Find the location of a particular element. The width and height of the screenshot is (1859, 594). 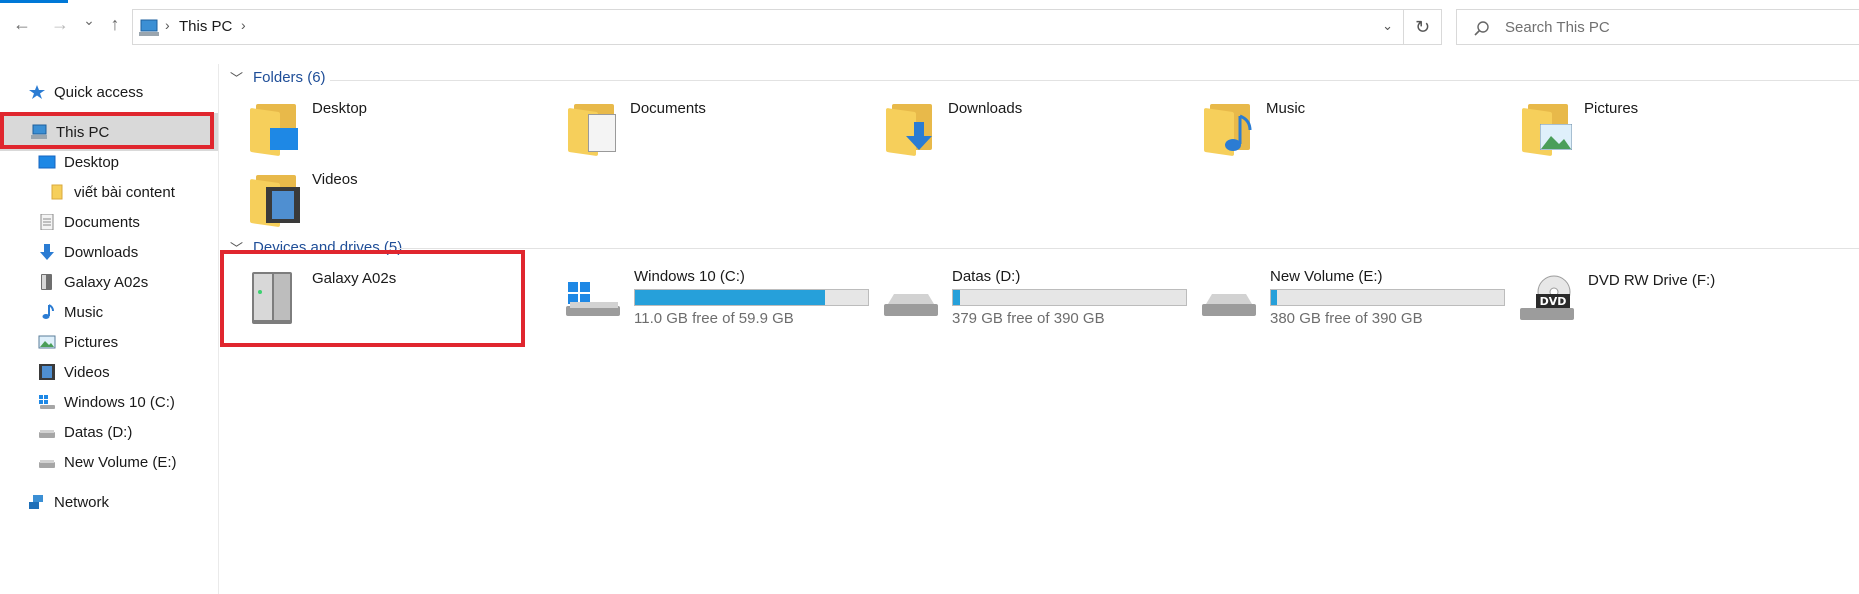

videos-icon is located at coordinates (47, 372).